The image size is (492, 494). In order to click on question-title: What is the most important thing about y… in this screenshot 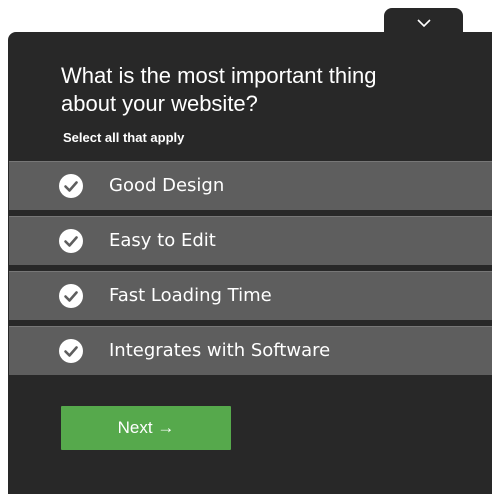, I will do `click(219, 89)`.